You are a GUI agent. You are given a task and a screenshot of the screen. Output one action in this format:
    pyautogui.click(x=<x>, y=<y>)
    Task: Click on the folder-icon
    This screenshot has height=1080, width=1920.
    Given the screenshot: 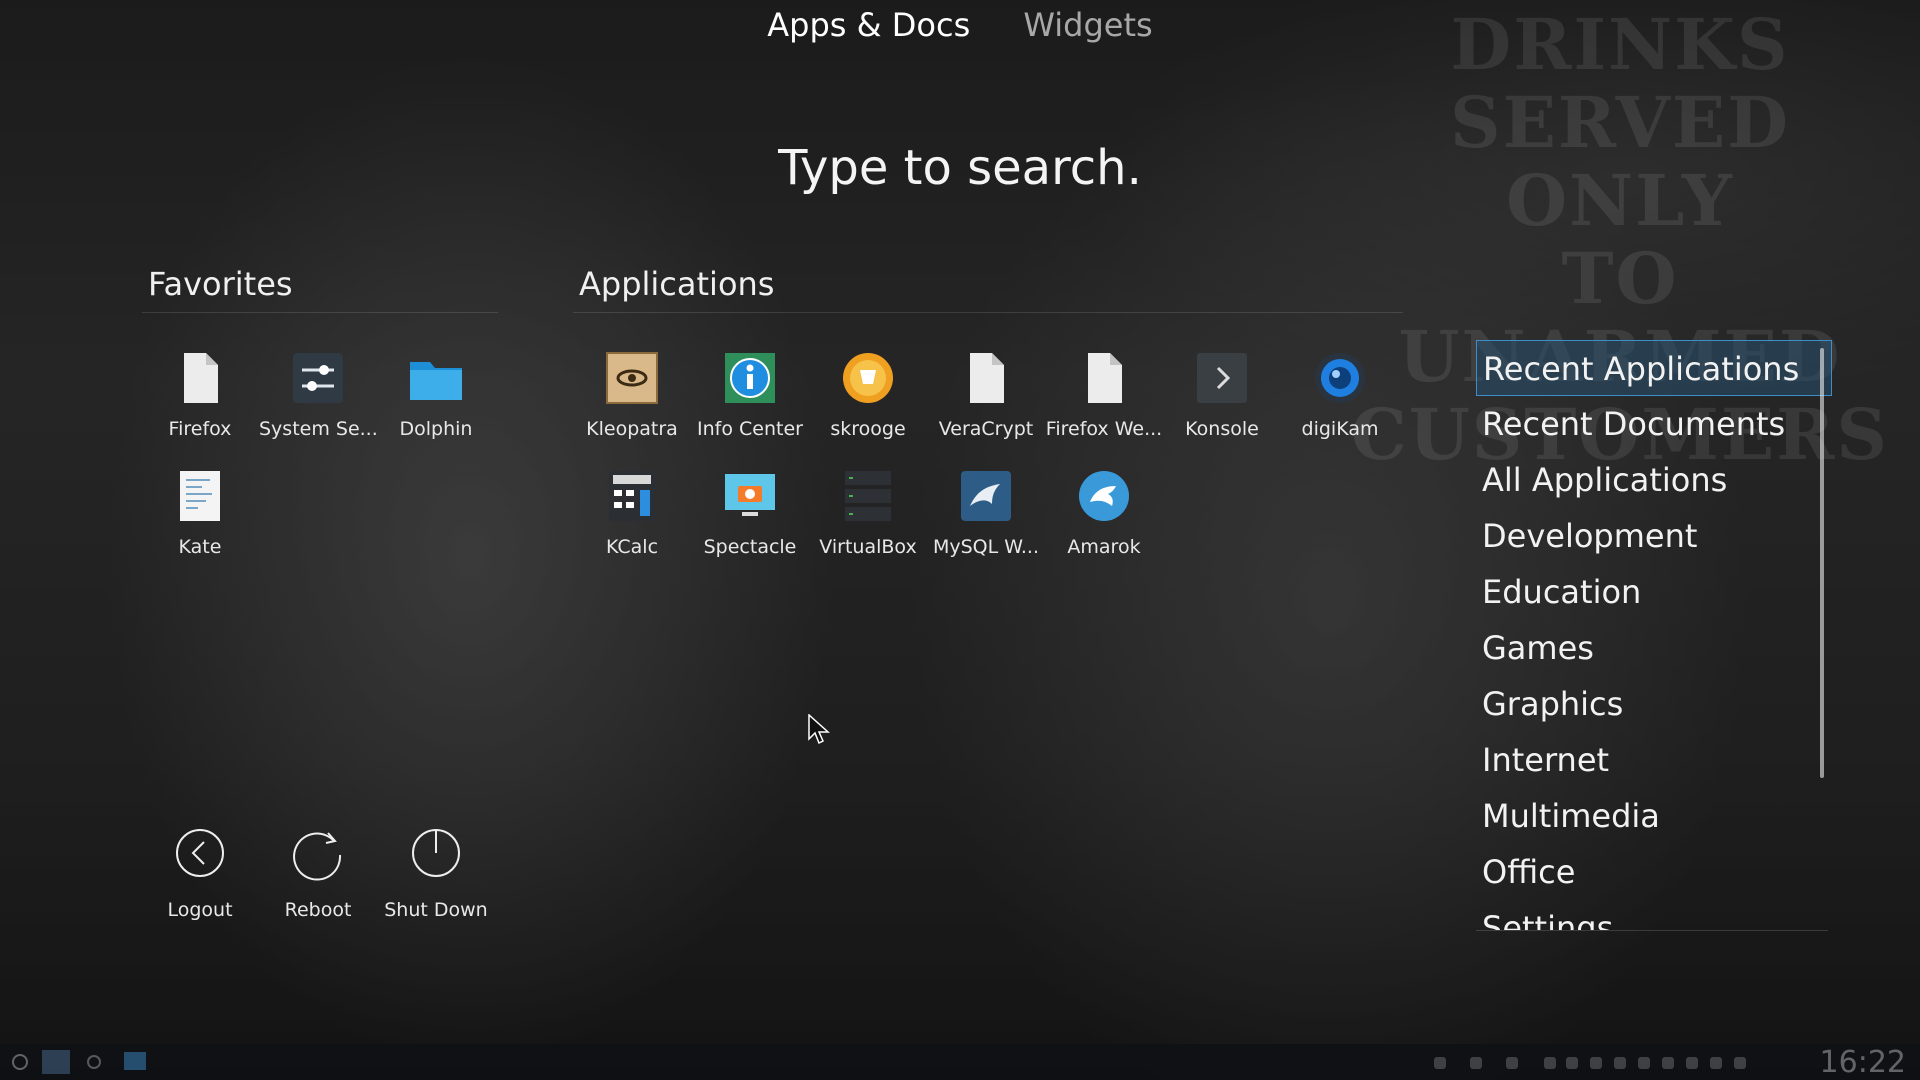 What is the action you would take?
    pyautogui.click(x=436, y=378)
    